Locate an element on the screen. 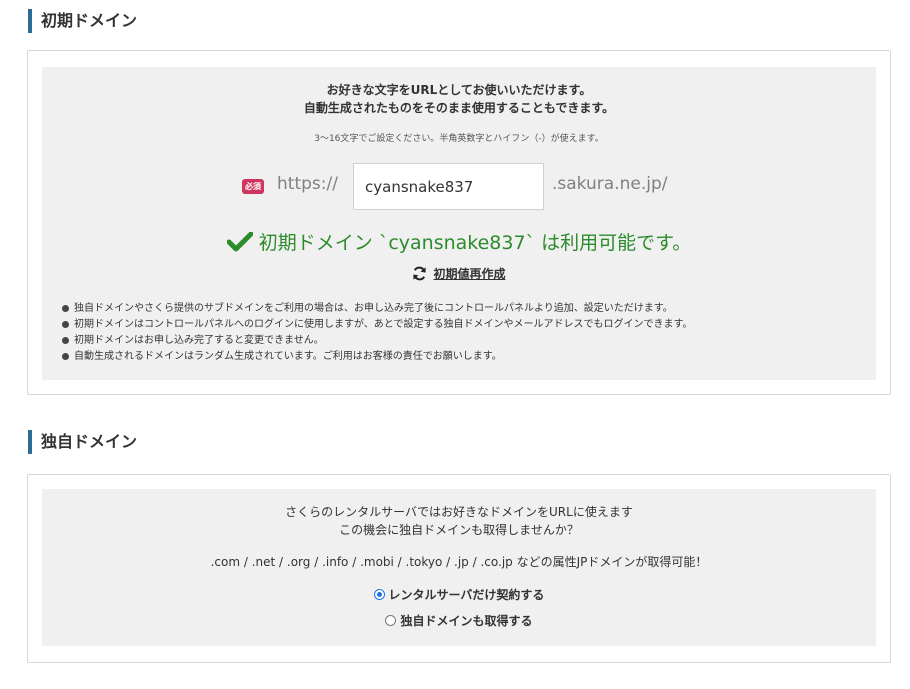  radio-button-selected is located at coordinates (379, 594).